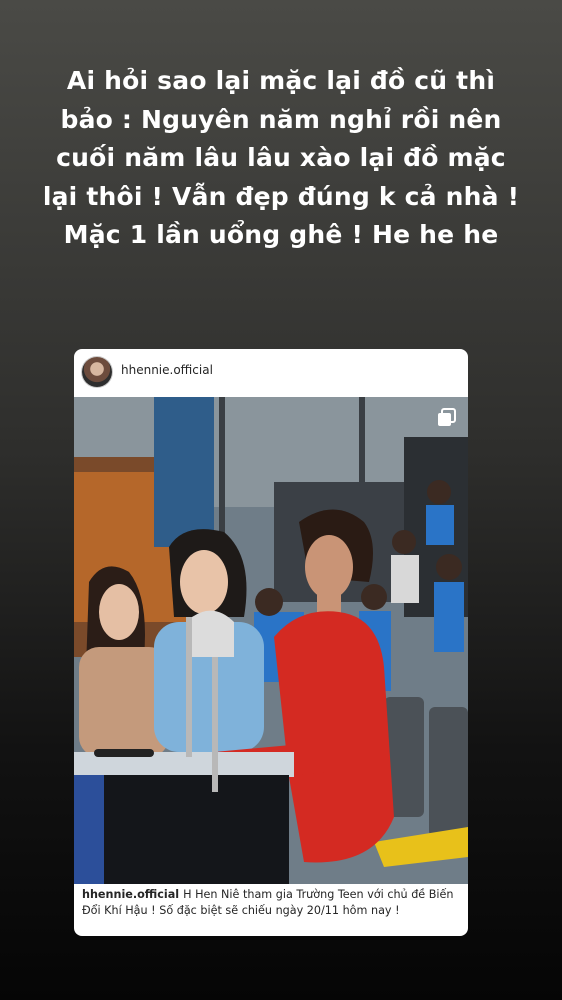  What do you see at coordinates (447, 417) in the screenshot?
I see `carousel-icon` at bounding box center [447, 417].